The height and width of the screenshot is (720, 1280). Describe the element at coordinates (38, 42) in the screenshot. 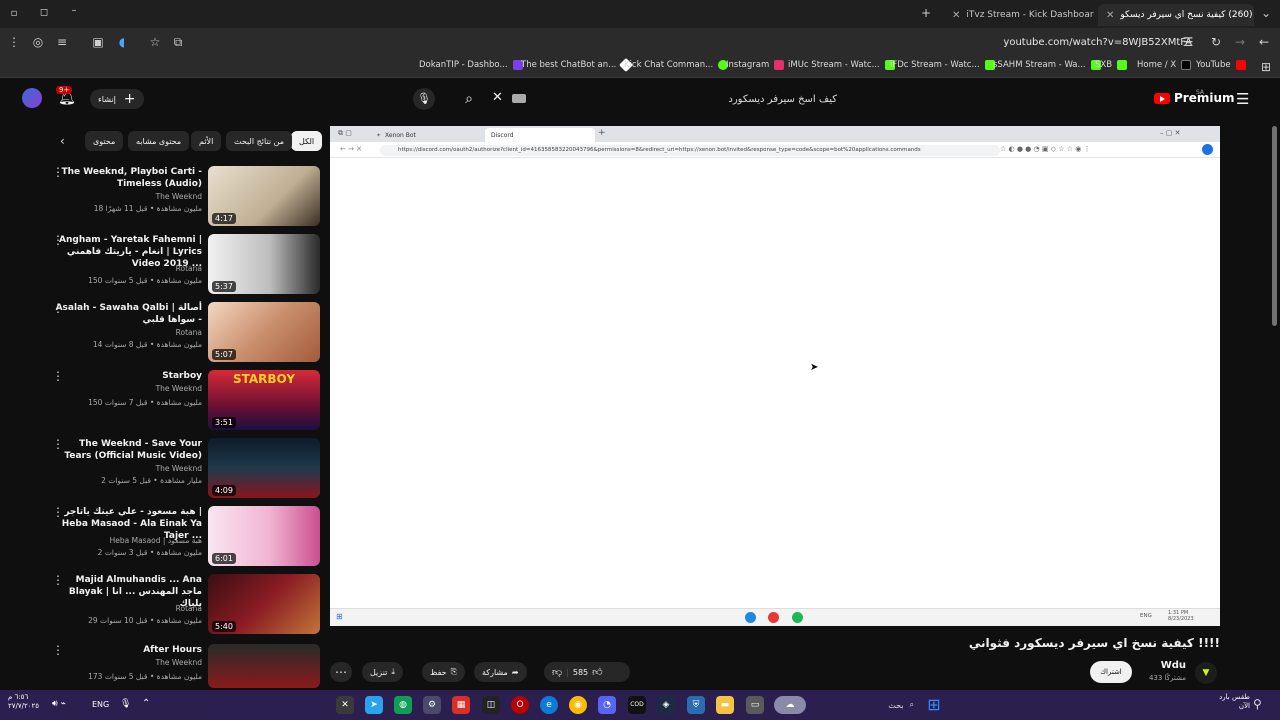

I see `profile-icon: ◎` at that location.